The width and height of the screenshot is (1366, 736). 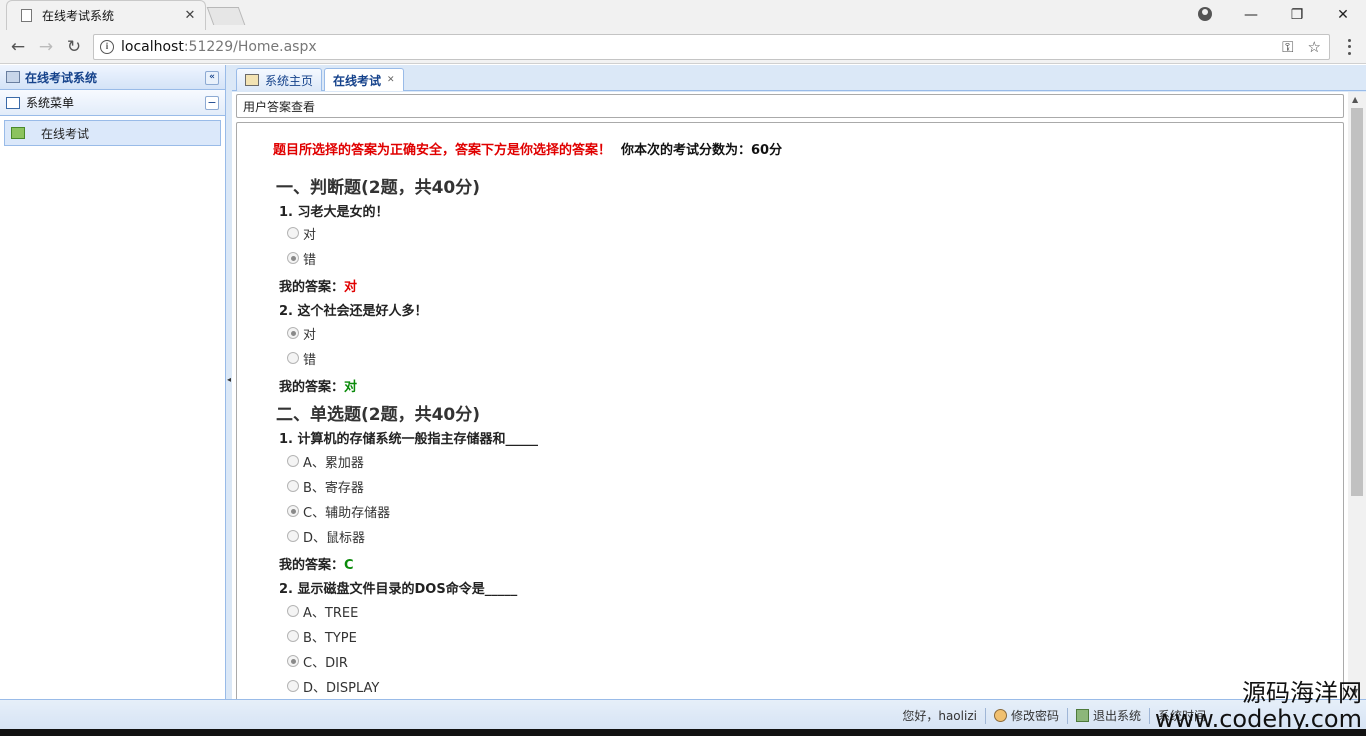 What do you see at coordinates (1000, 715) in the screenshot?
I see `user-edit-icon` at bounding box center [1000, 715].